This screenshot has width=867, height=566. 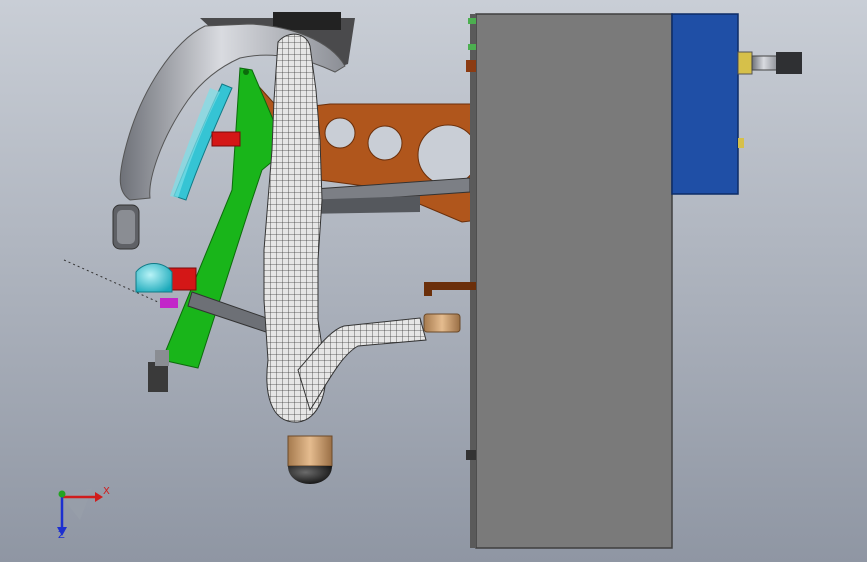 I want to click on z-axis-label: Z, so click(x=61, y=535).